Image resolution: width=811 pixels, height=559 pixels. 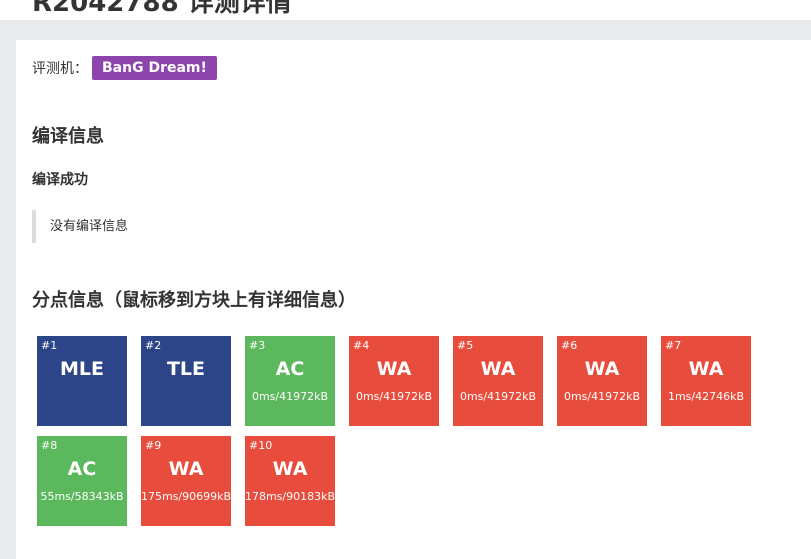 What do you see at coordinates (290, 496) in the screenshot?
I see `test-time-memory: 178ms/90183kB` at bounding box center [290, 496].